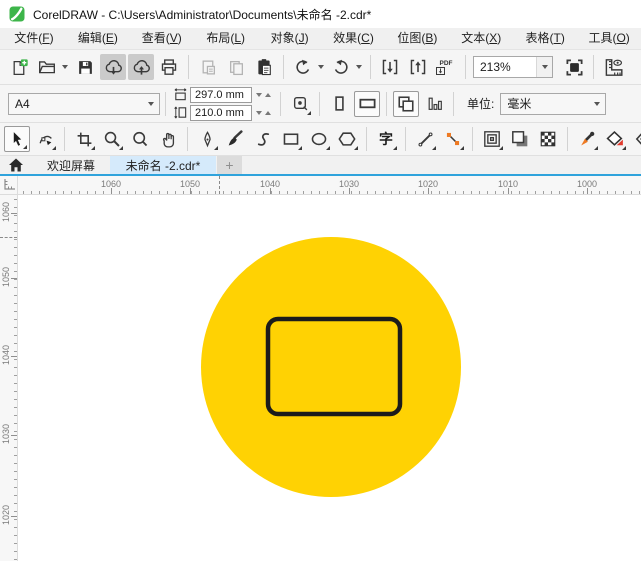 The width and height of the screenshot is (641, 561). What do you see at coordinates (453, 139) in the screenshot?
I see `connector-tool` at bounding box center [453, 139].